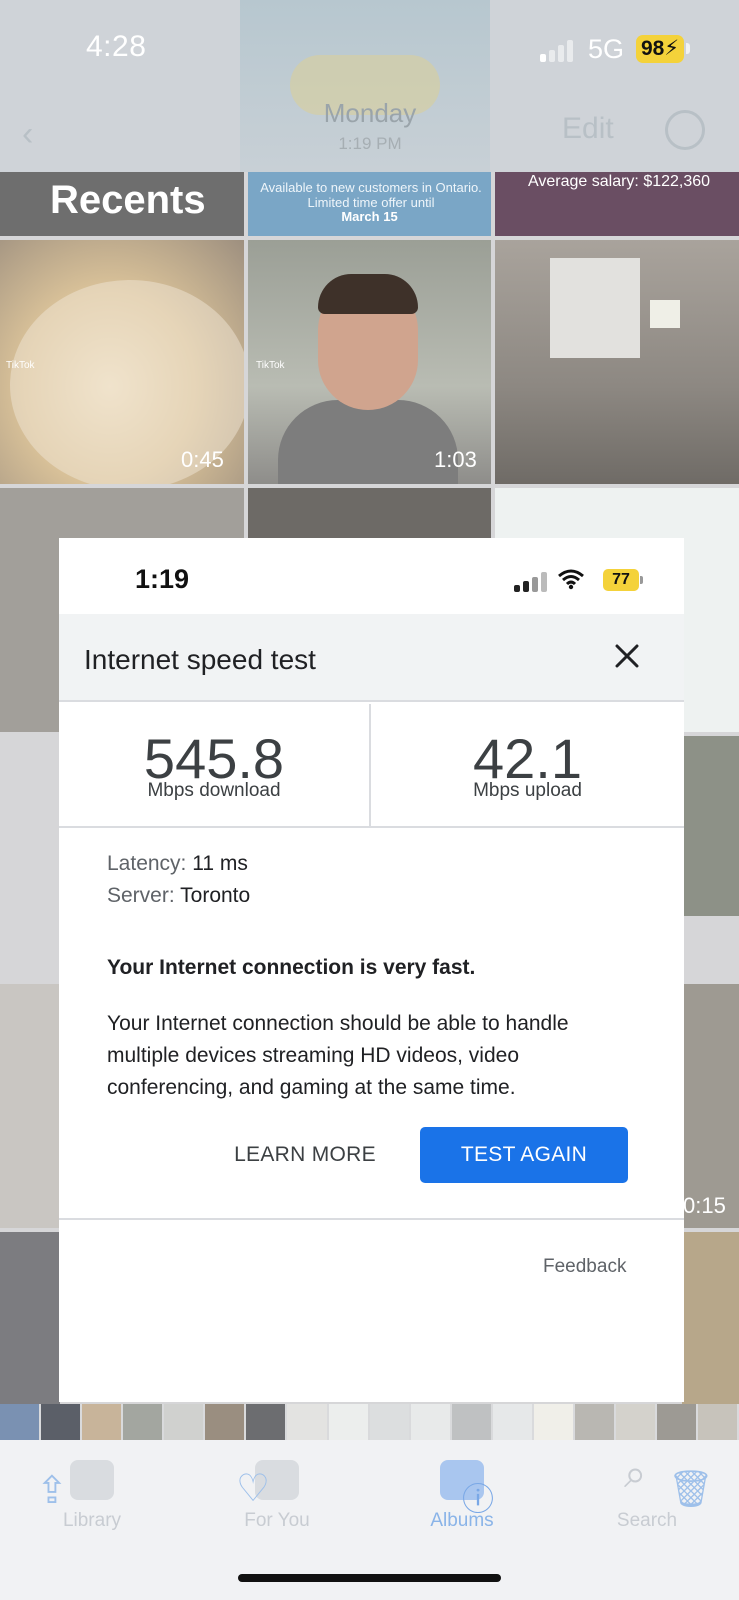 The image size is (739, 1600). I want to click on server-label: Server:, so click(141, 895).